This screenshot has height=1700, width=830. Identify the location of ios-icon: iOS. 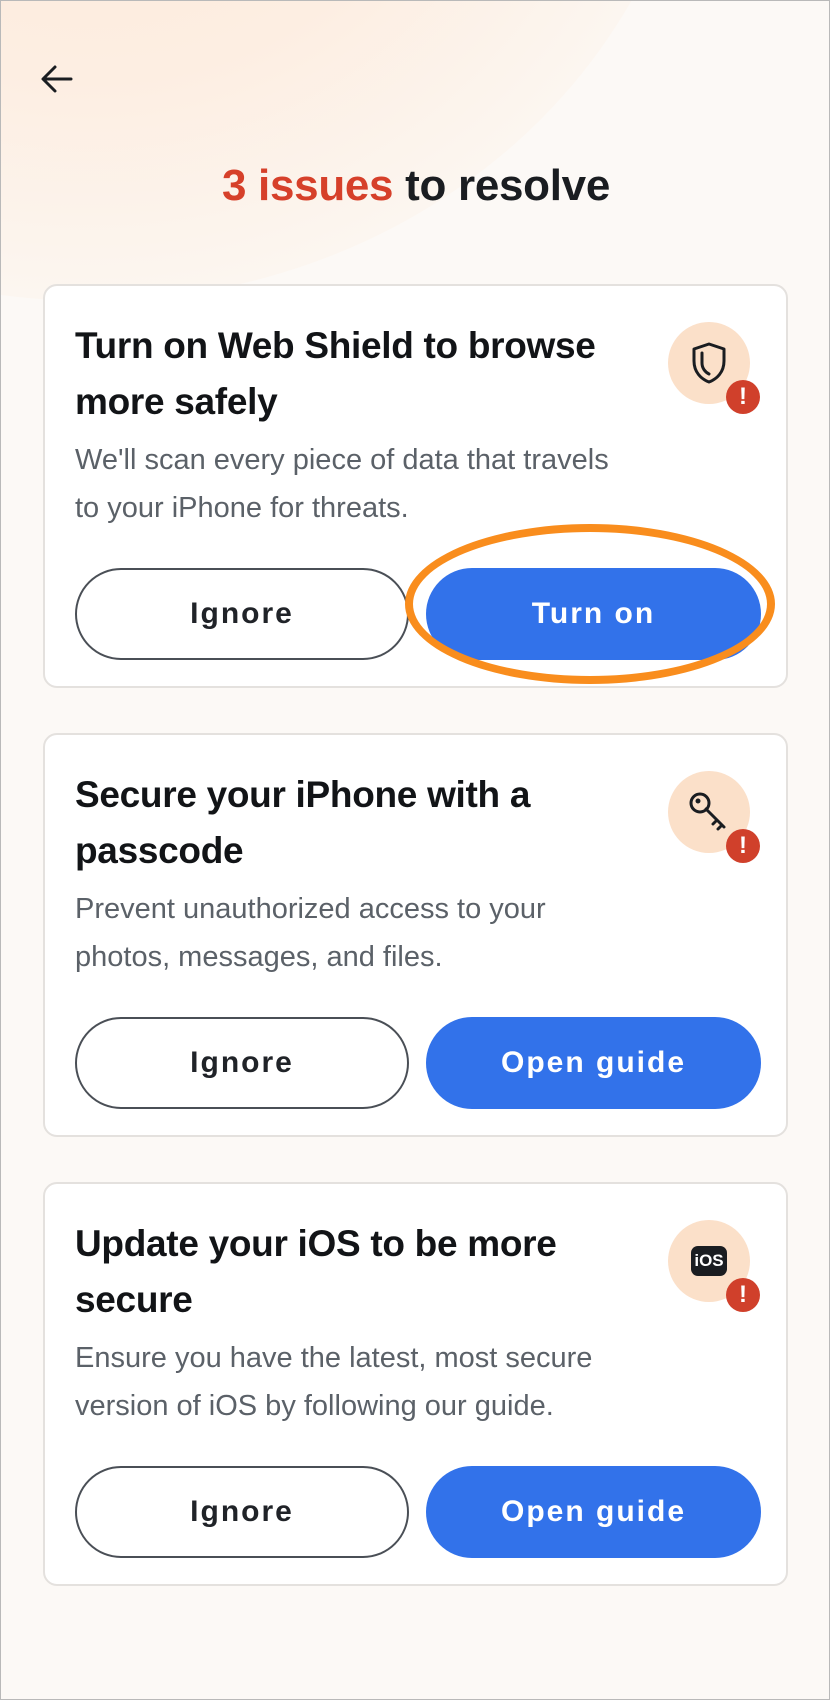
(709, 1261).